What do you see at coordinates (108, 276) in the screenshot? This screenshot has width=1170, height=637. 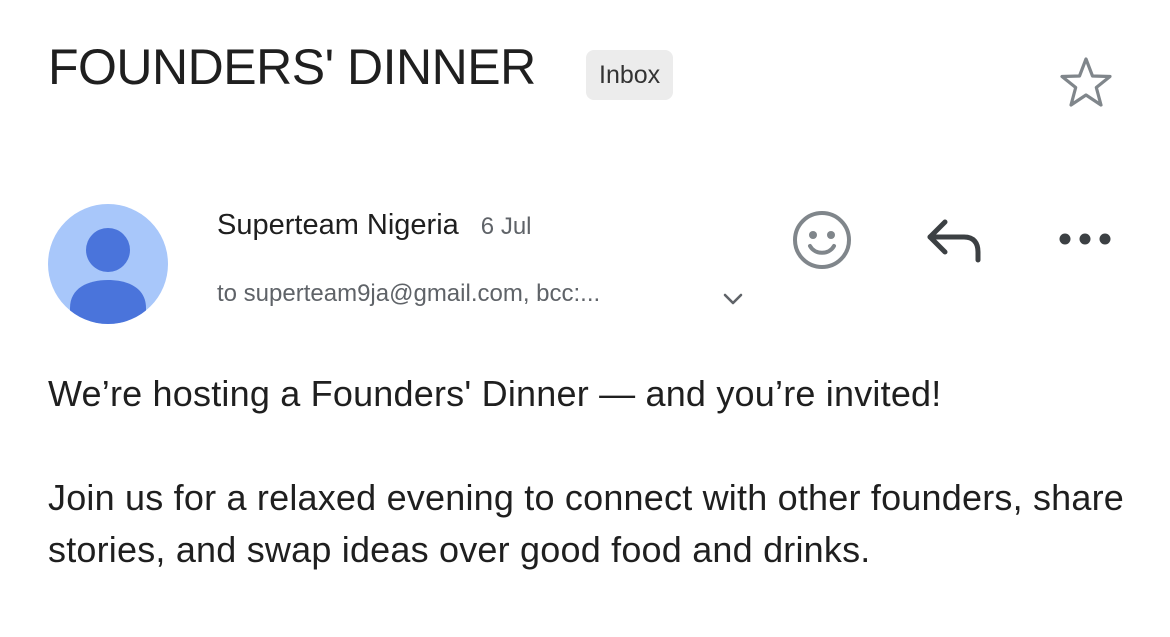 I see `person-icon` at bounding box center [108, 276].